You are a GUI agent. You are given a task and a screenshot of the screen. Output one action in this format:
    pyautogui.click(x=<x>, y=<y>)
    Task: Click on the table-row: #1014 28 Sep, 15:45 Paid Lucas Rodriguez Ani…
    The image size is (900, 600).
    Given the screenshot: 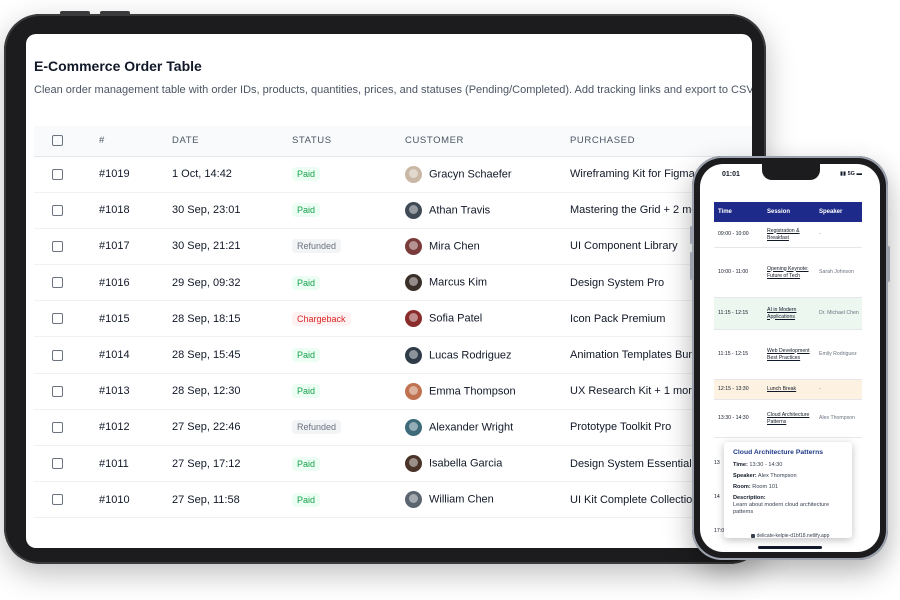 What is the action you would take?
    pyautogui.click(x=393, y=355)
    